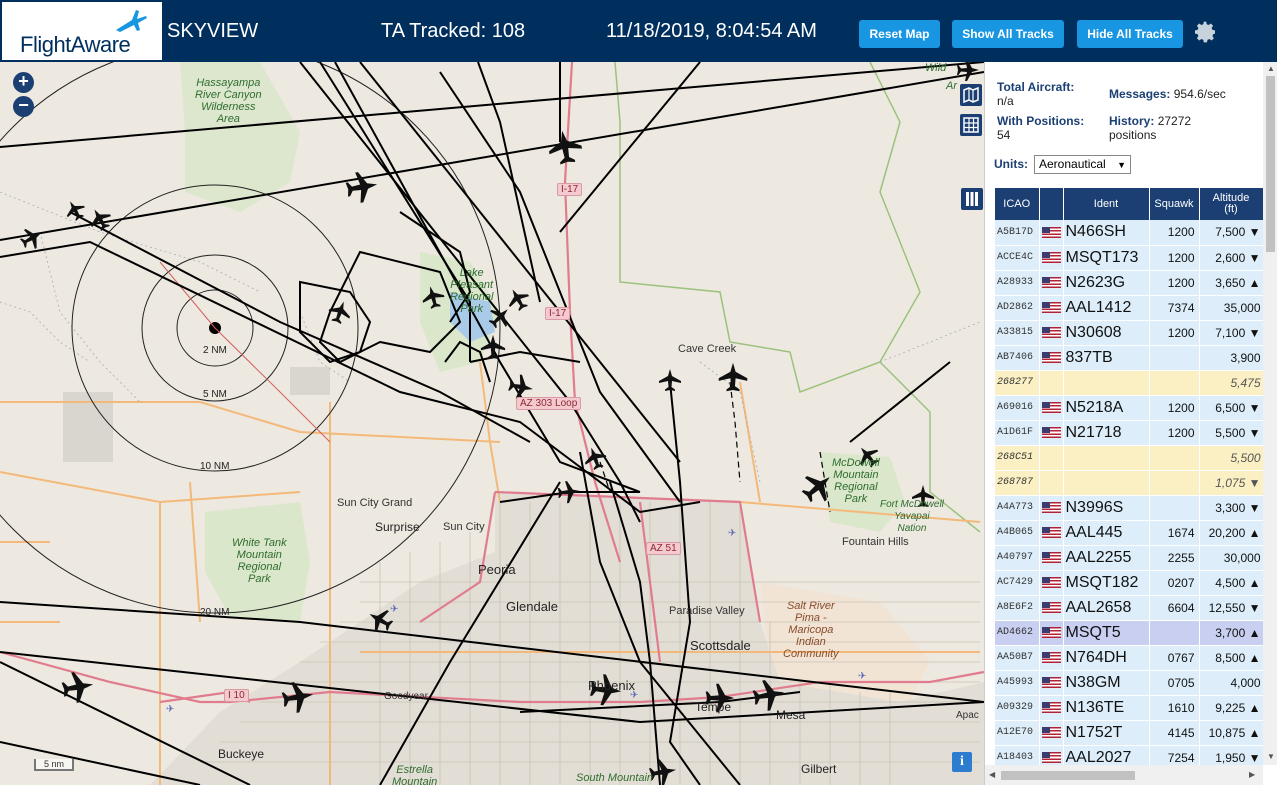  What do you see at coordinates (1271, 756) in the screenshot?
I see `scroll-down-icon: ▼` at bounding box center [1271, 756].